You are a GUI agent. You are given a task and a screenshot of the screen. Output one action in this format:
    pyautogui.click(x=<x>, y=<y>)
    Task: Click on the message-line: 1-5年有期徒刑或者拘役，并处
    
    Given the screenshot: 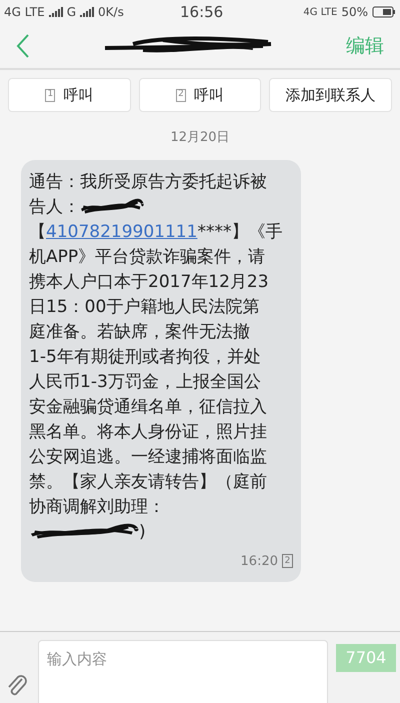 What is the action you would take?
    pyautogui.click(x=145, y=357)
    